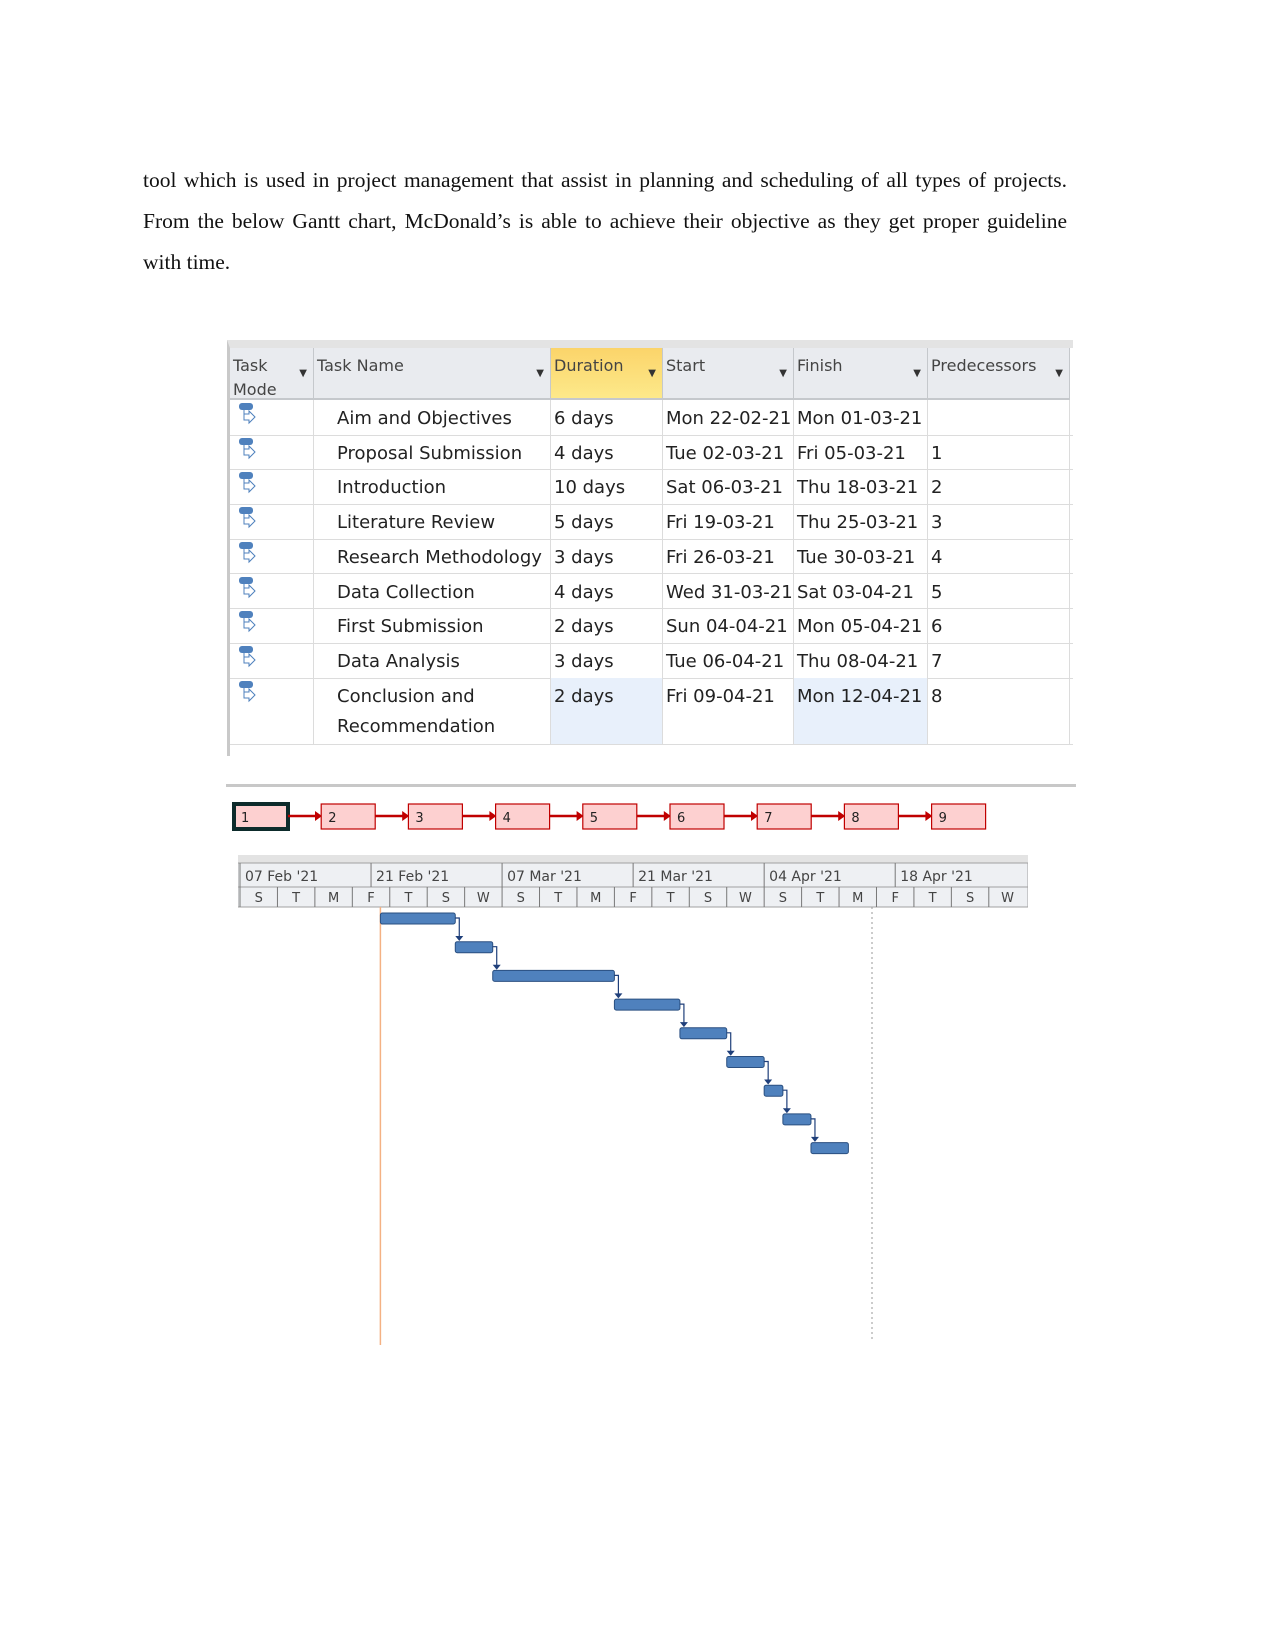 Image resolution: width=1275 pixels, height=1651 pixels. I want to click on cell-name: Research Methodology, so click(432, 556).